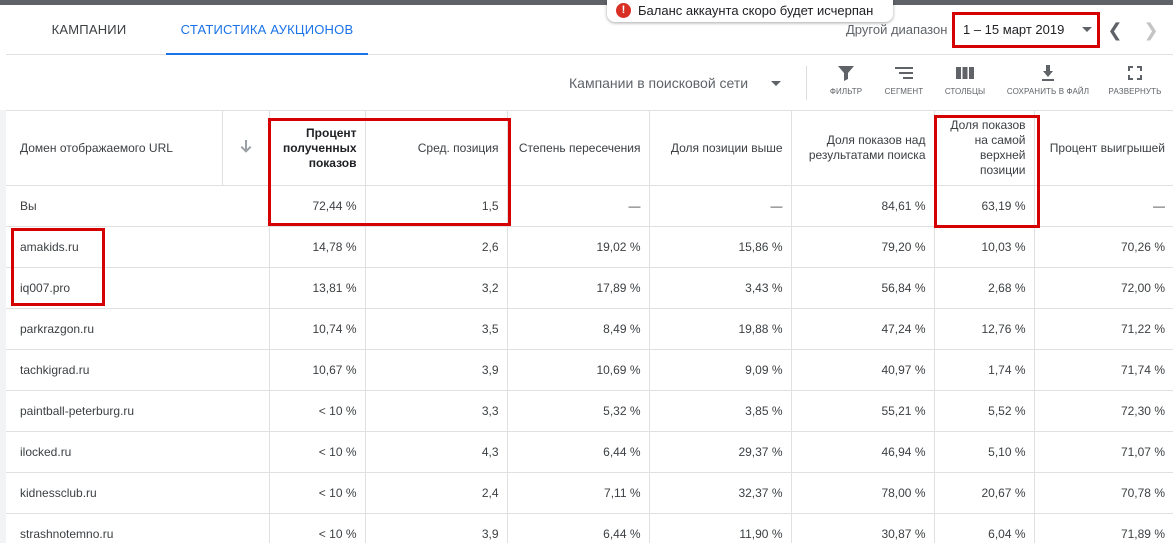  I want to click on cell-top-of-page-rate: 79,20 %, so click(863, 247).